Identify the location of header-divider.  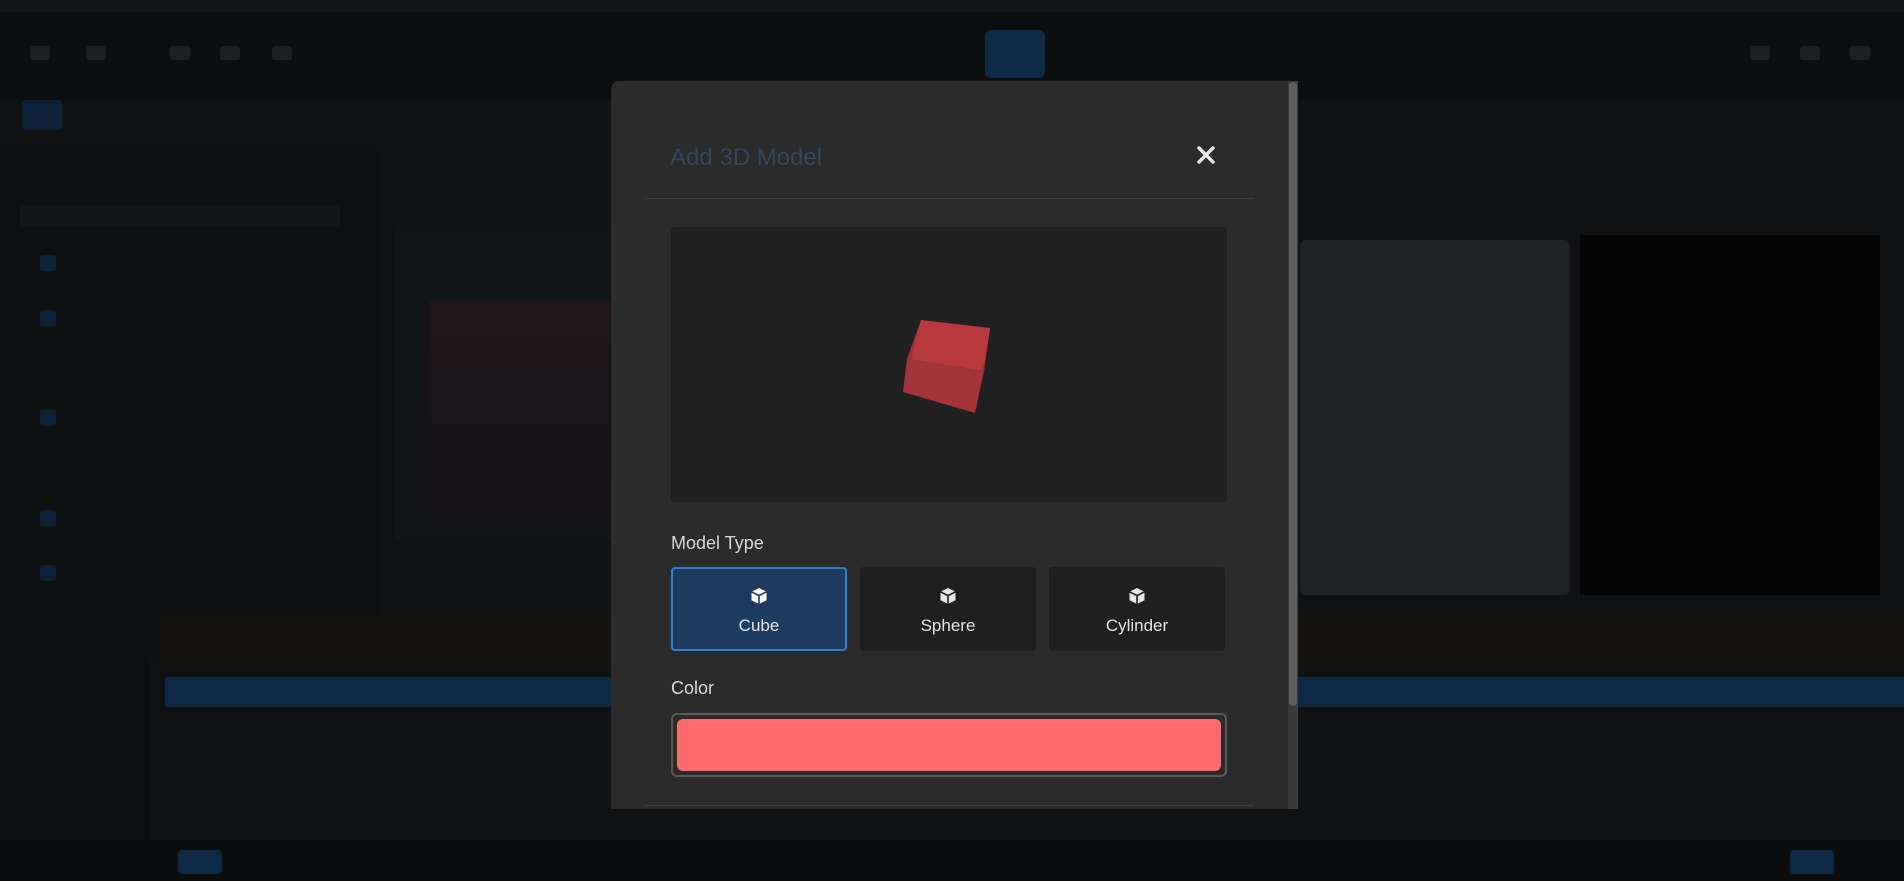
(949, 198).